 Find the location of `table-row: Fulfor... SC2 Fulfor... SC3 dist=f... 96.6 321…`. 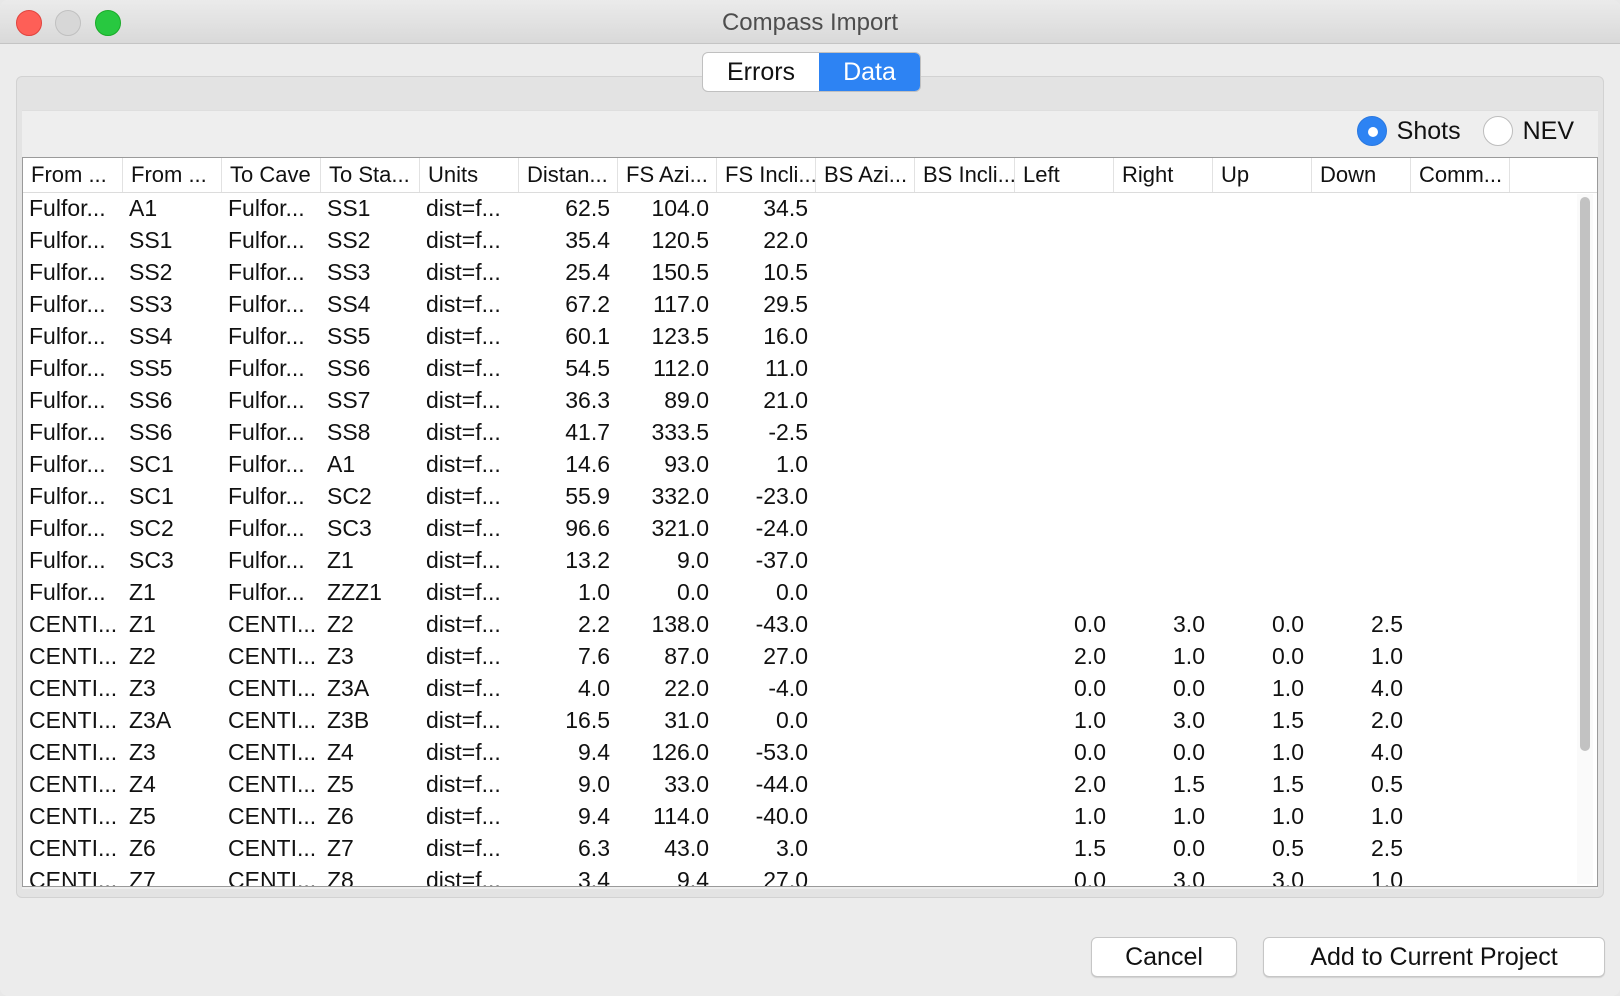

table-row: Fulfor... SC2 Fulfor... SC3 dist=f... 96.6 321… is located at coordinates (797, 528).